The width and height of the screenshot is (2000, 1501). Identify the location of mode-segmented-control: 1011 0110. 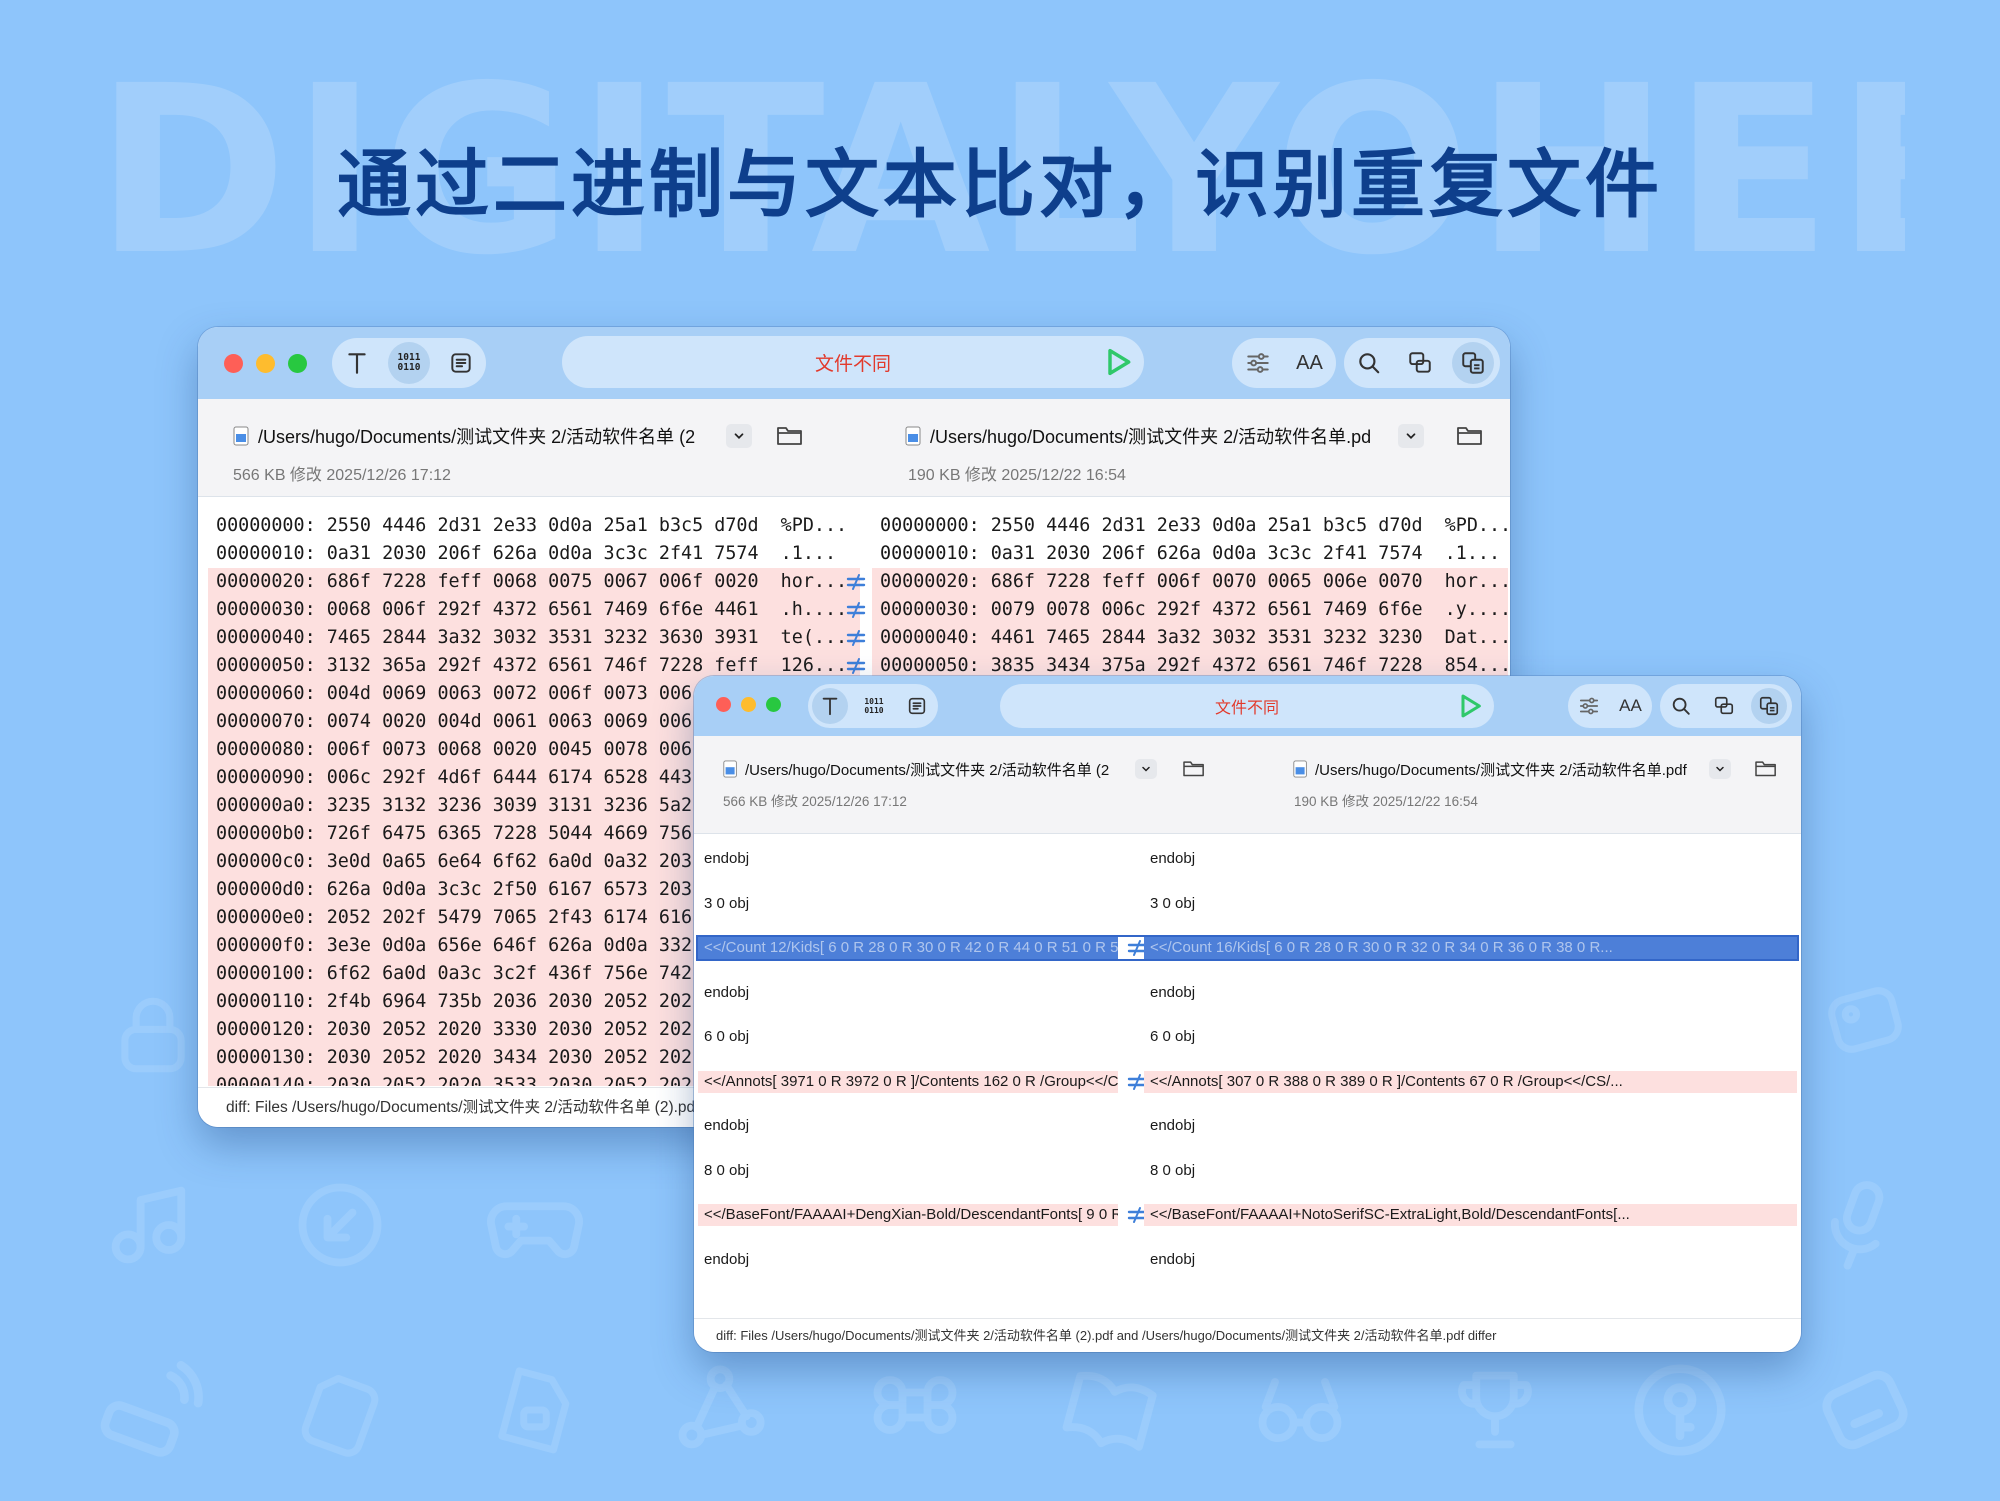
(873, 706).